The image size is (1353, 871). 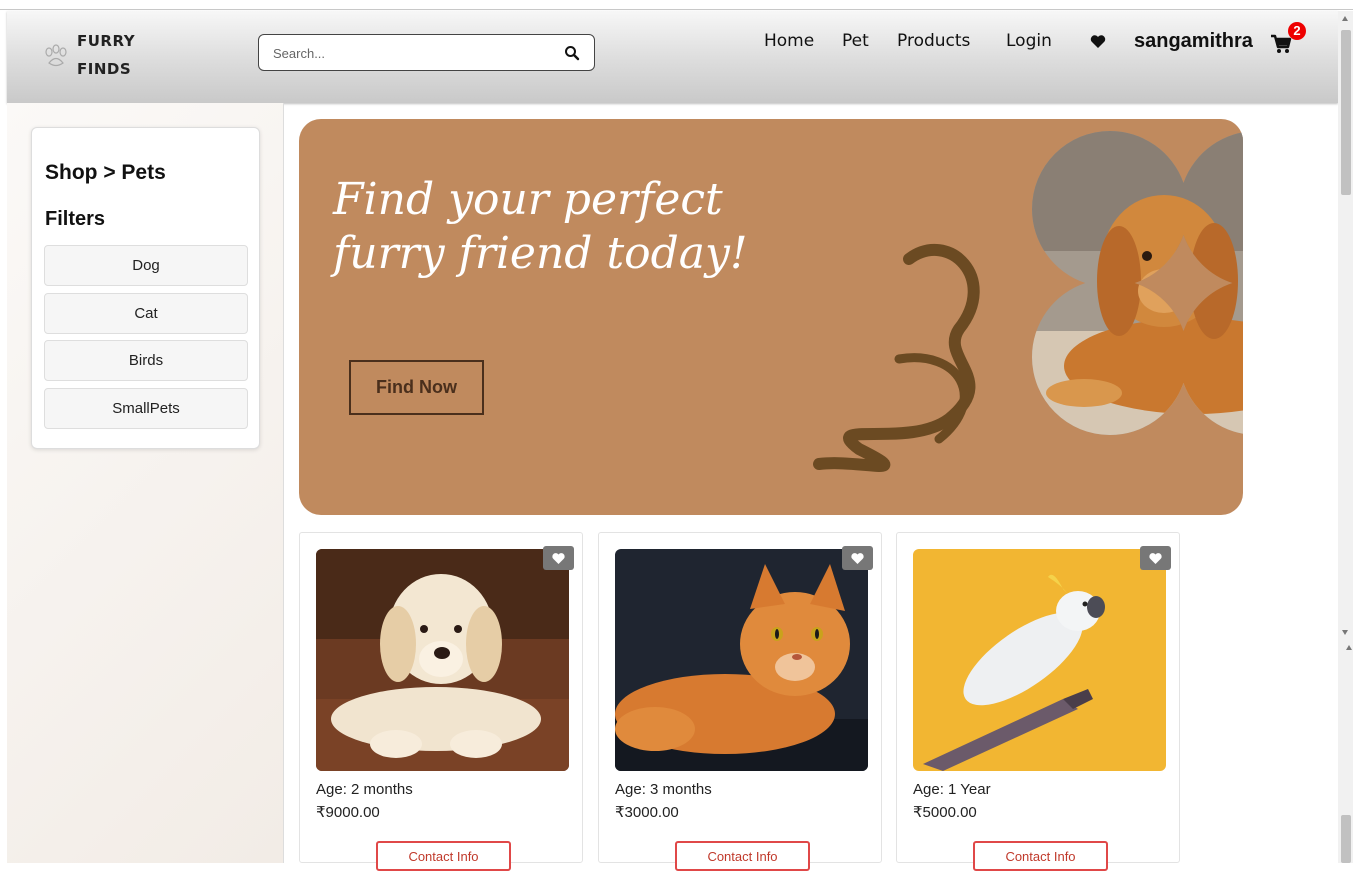 I want to click on pet-card-dog: Age: 2 months ₹9000.00 Contact Info, so click(x=441, y=701).